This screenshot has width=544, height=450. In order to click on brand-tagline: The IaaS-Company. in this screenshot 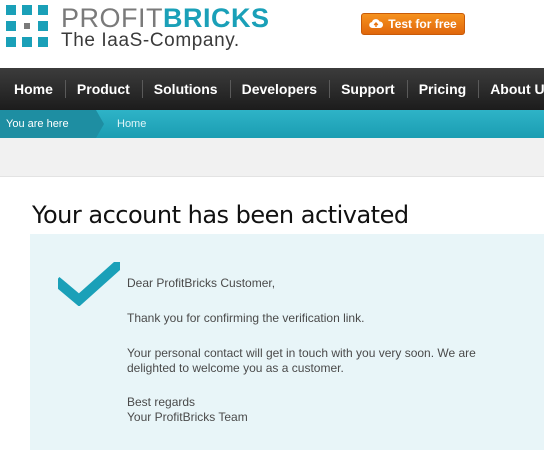, I will do `click(150, 40)`.